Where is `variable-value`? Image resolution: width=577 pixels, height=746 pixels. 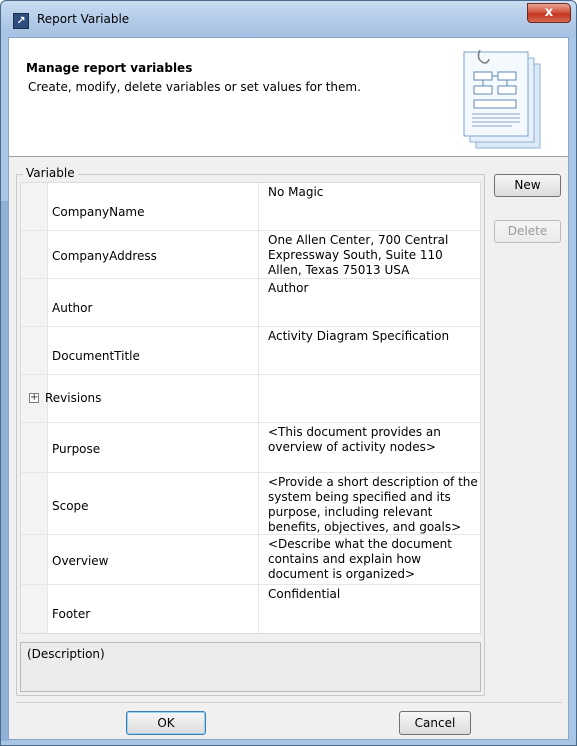 variable-value is located at coordinates (369, 398).